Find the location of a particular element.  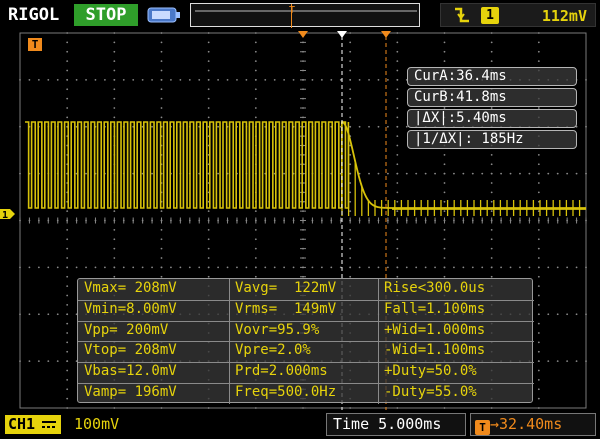

memory-trigger-marker: T is located at coordinates (292, 10).